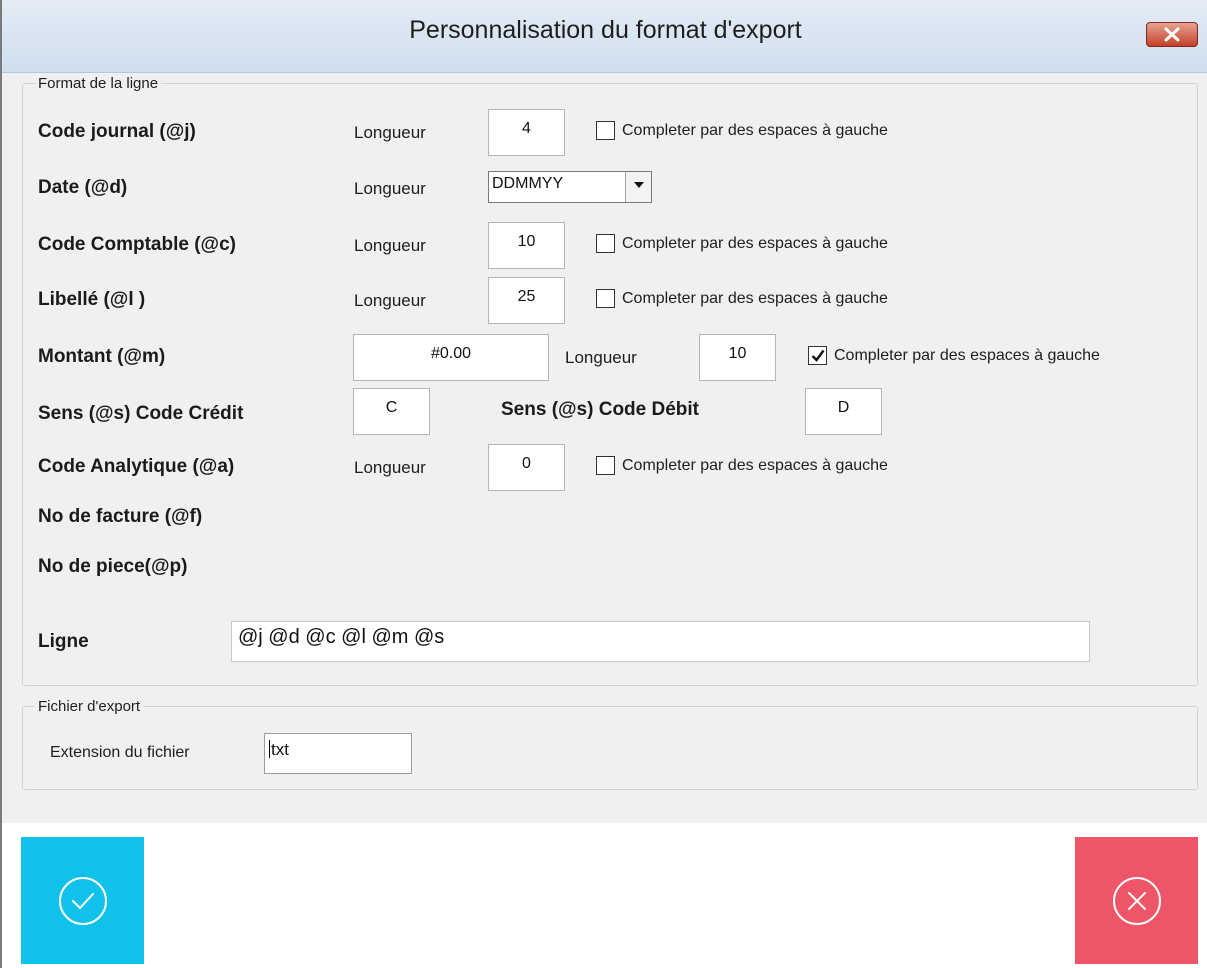 This screenshot has height=968, width=1207. Describe the element at coordinates (120, 752) in the screenshot. I see `extension-label: Extension du fichier` at that location.